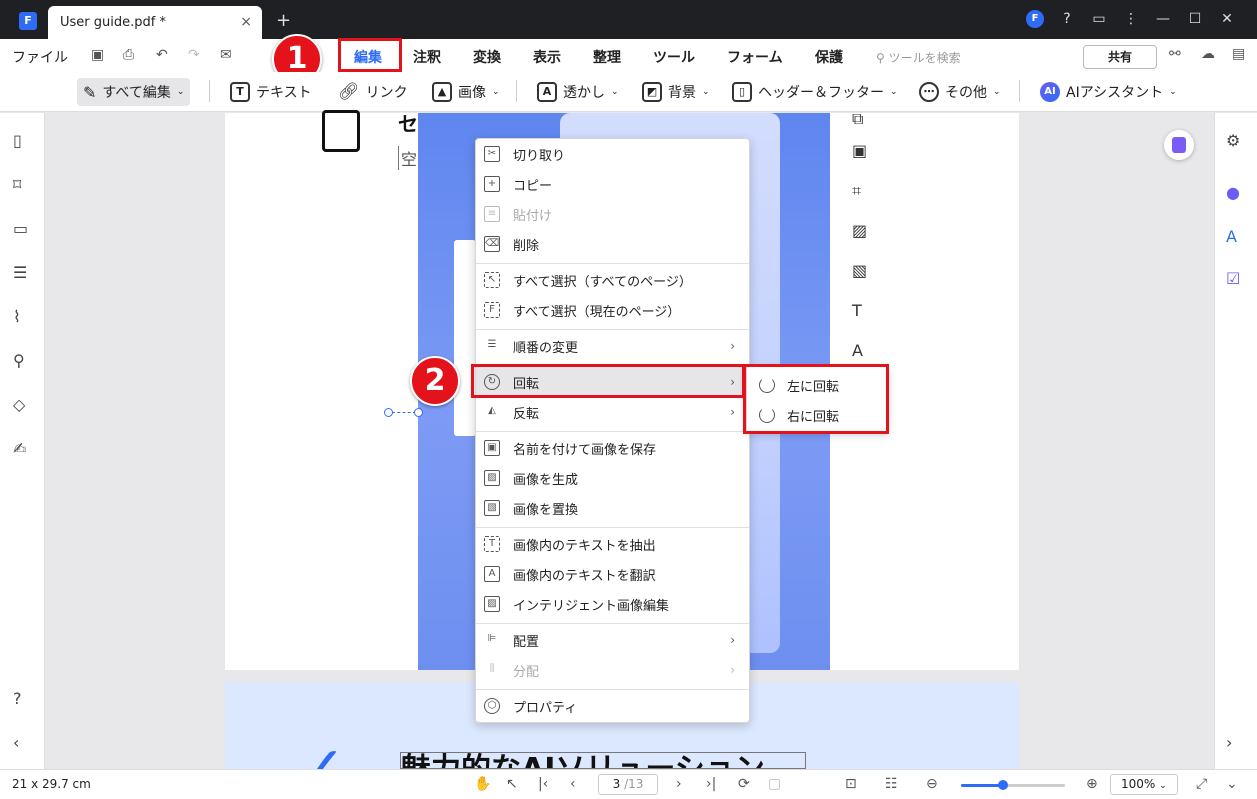 This screenshot has width=1257, height=799. What do you see at coordinates (676, 92) in the screenshot?
I see `background-tool-button: ◩ 背景 ⌄` at bounding box center [676, 92].